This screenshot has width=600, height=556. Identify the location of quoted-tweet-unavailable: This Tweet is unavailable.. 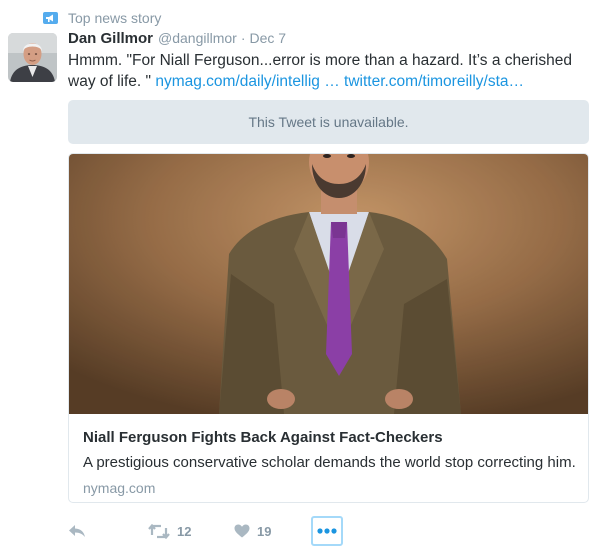
(328, 122).